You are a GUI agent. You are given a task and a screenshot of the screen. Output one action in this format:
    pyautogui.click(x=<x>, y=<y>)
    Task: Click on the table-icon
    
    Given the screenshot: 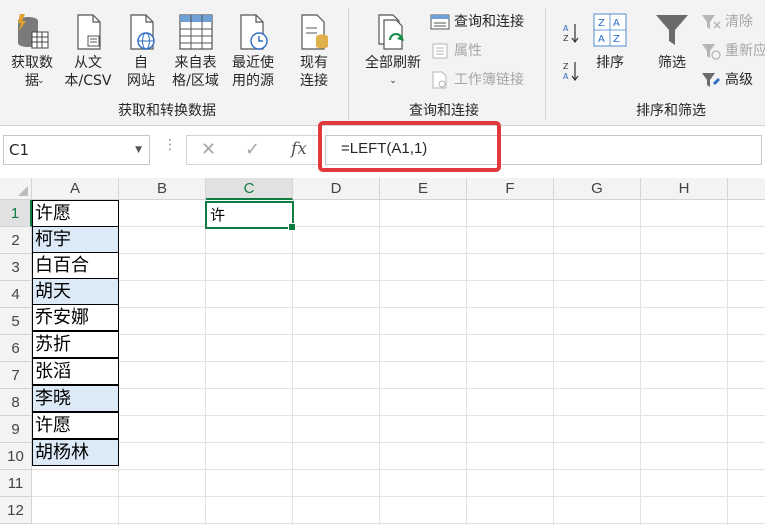 What is the action you would take?
    pyautogui.click(x=195, y=32)
    